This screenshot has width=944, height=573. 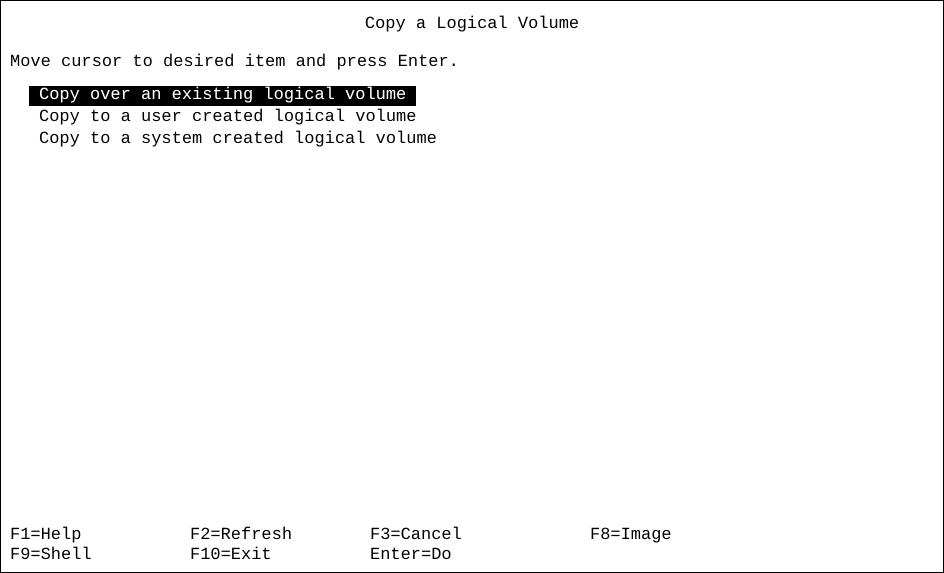 I want to click on function-key-label: F10=Exit, so click(x=231, y=555).